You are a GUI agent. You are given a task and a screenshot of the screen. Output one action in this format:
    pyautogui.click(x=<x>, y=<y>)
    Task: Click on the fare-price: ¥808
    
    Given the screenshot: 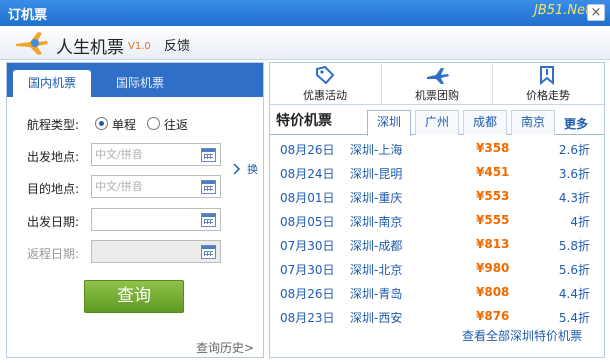 What is the action you would take?
    pyautogui.click(x=493, y=292)
    